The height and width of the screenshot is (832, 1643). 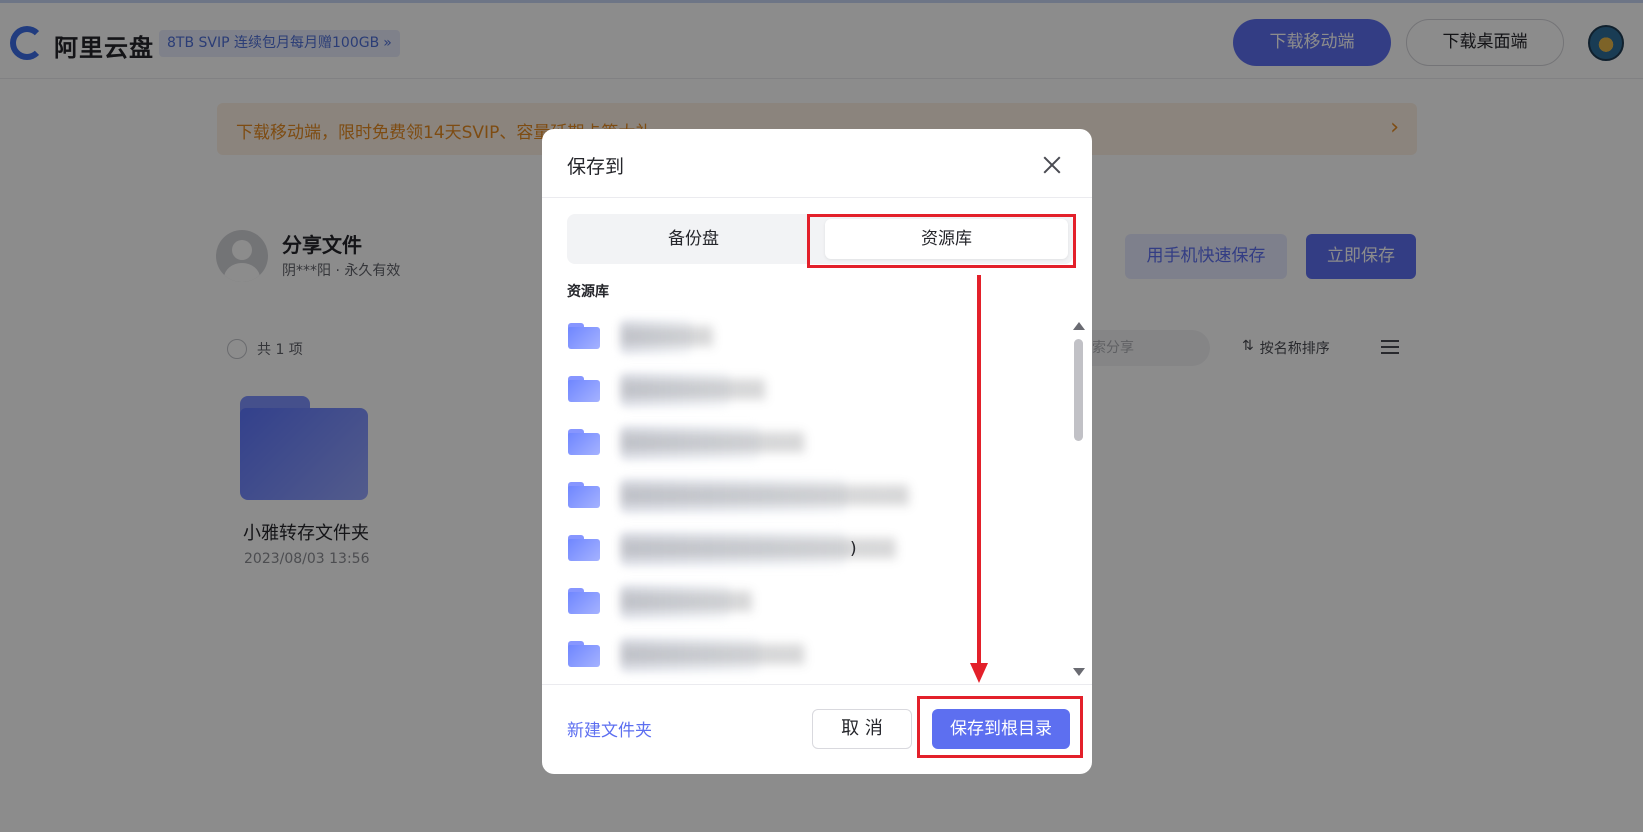 What do you see at coordinates (588, 292) in the screenshot?
I see `breadcrumb: 资源库` at bounding box center [588, 292].